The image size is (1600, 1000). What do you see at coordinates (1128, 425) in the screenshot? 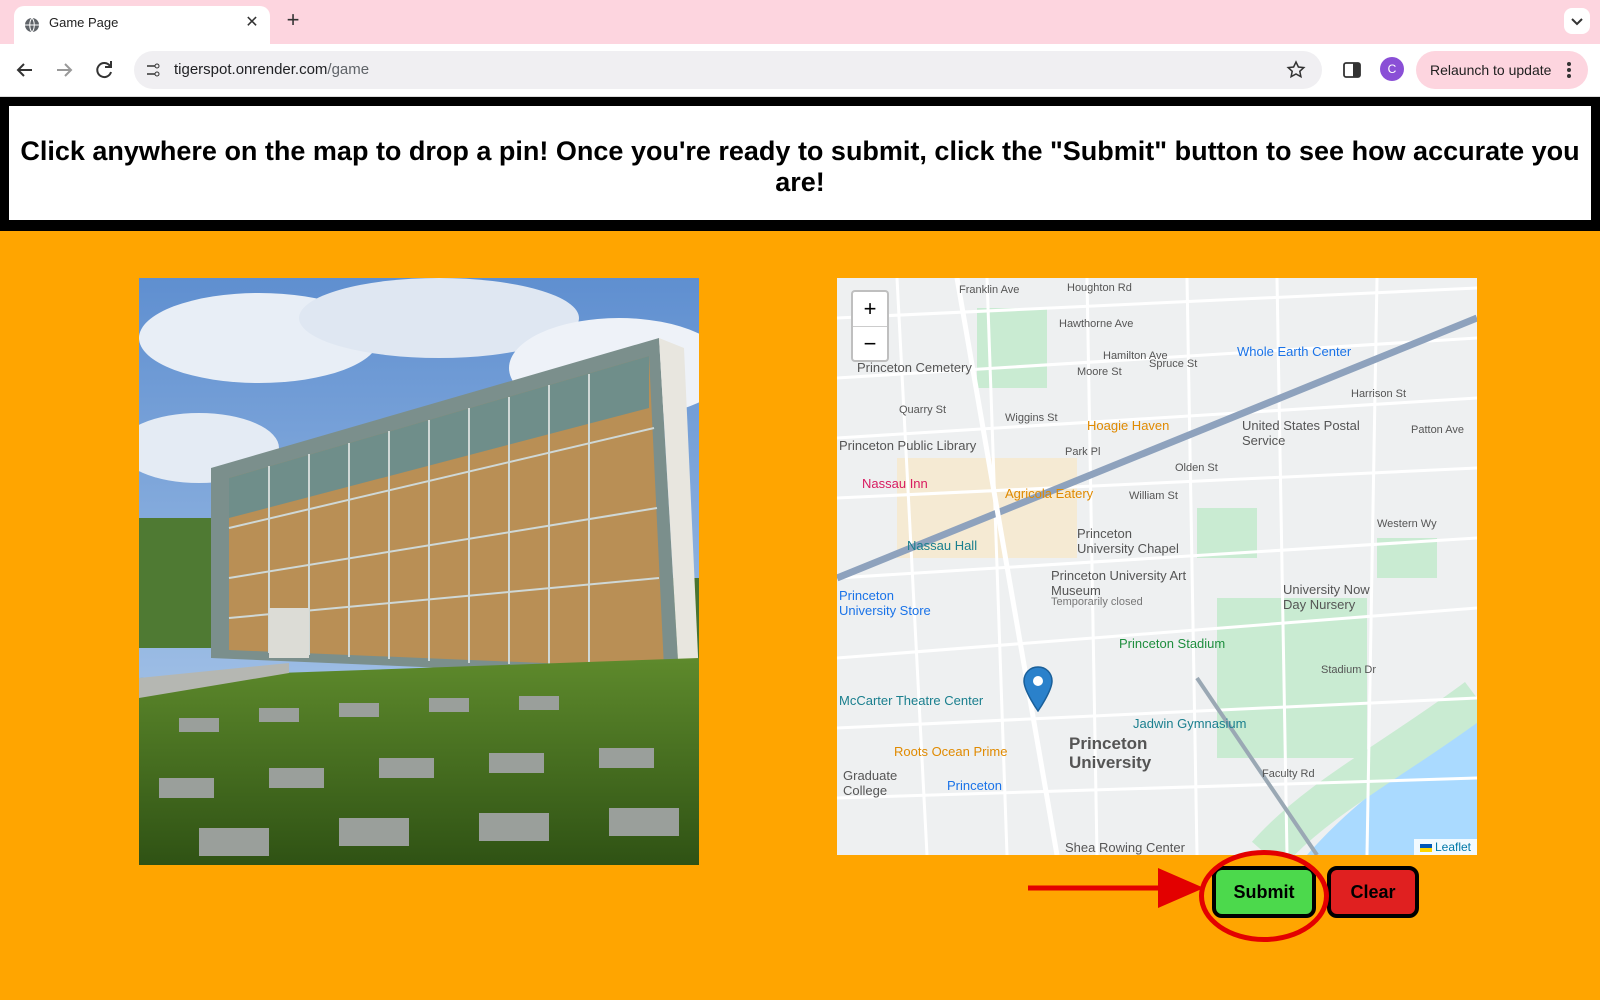
I see `map-label: Hoagie Haven` at bounding box center [1128, 425].